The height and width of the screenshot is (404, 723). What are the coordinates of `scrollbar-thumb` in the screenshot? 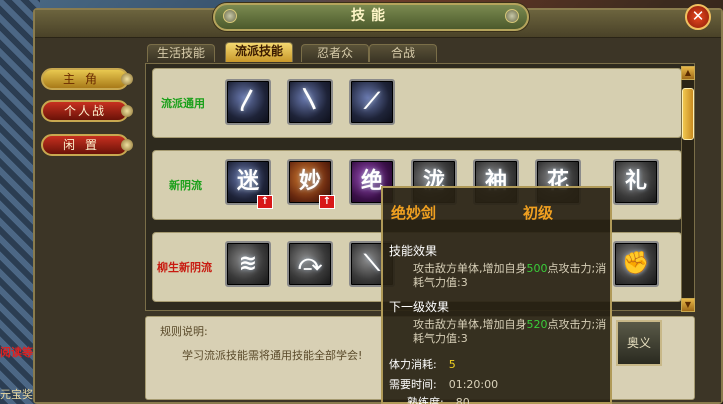 It's located at (688, 114).